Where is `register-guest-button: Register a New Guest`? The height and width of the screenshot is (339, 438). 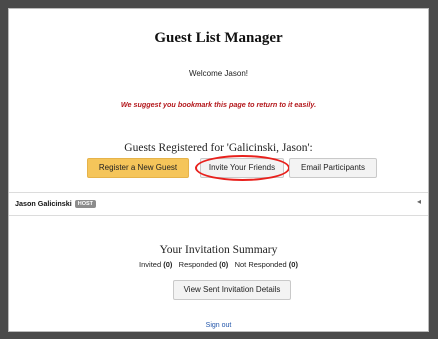 register-guest-button: Register a New Guest is located at coordinates (138, 168).